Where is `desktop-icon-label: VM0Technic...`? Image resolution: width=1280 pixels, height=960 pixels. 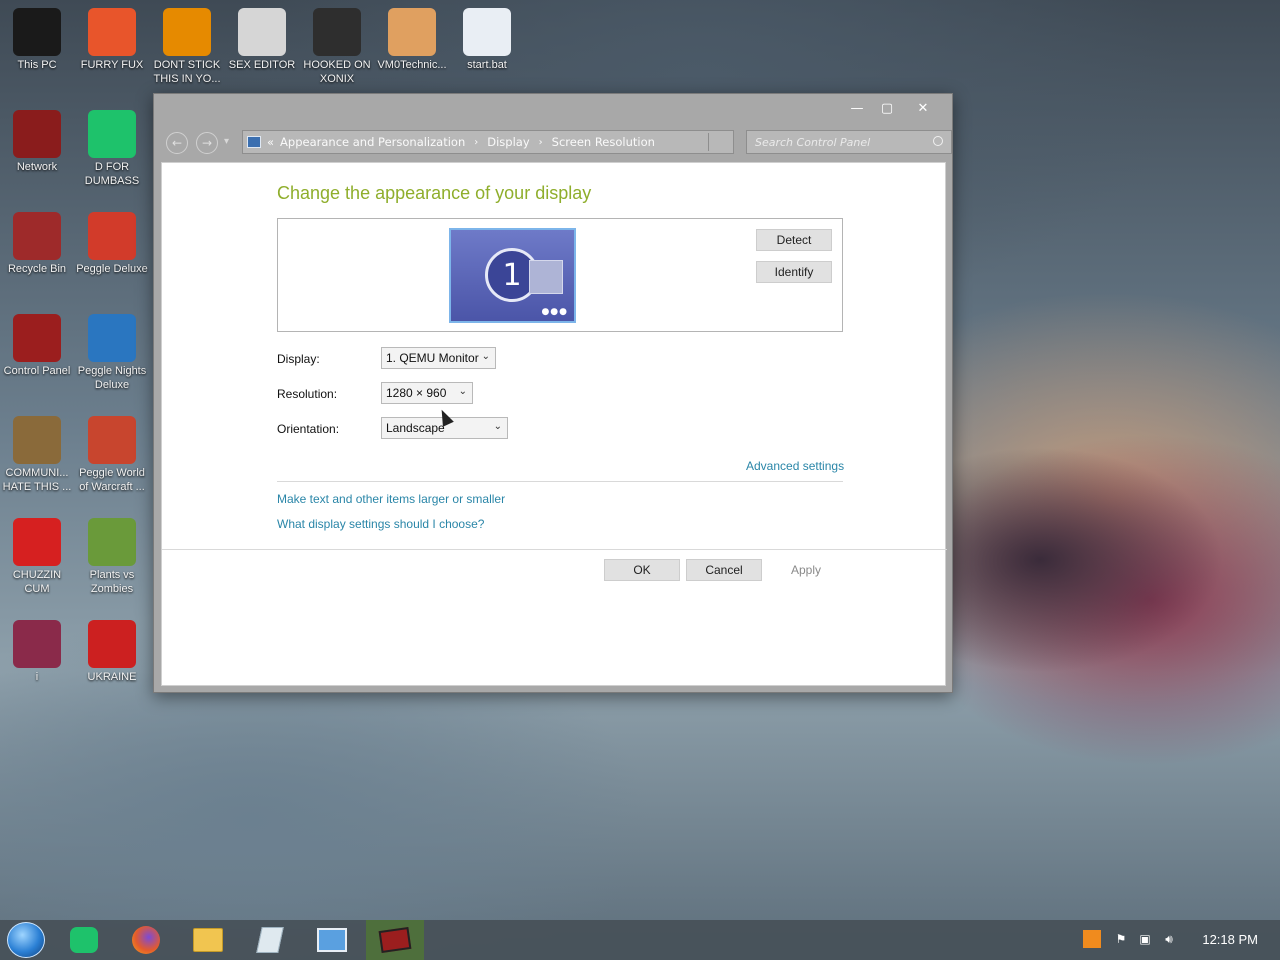 desktop-icon-label: VM0Technic... is located at coordinates (412, 65).